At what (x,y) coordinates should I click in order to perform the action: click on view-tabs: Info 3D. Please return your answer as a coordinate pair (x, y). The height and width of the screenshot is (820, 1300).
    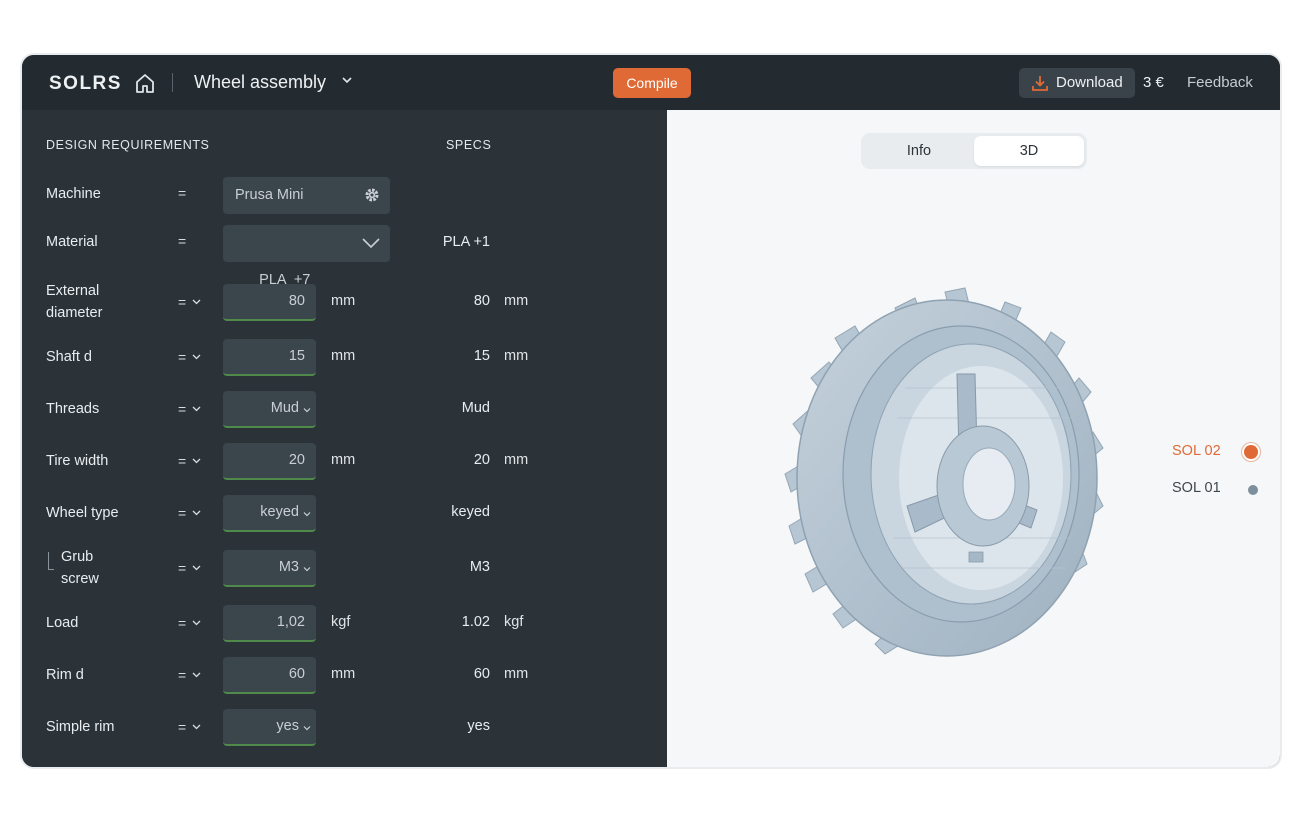
    Looking at the image, I should click on (974, 151).